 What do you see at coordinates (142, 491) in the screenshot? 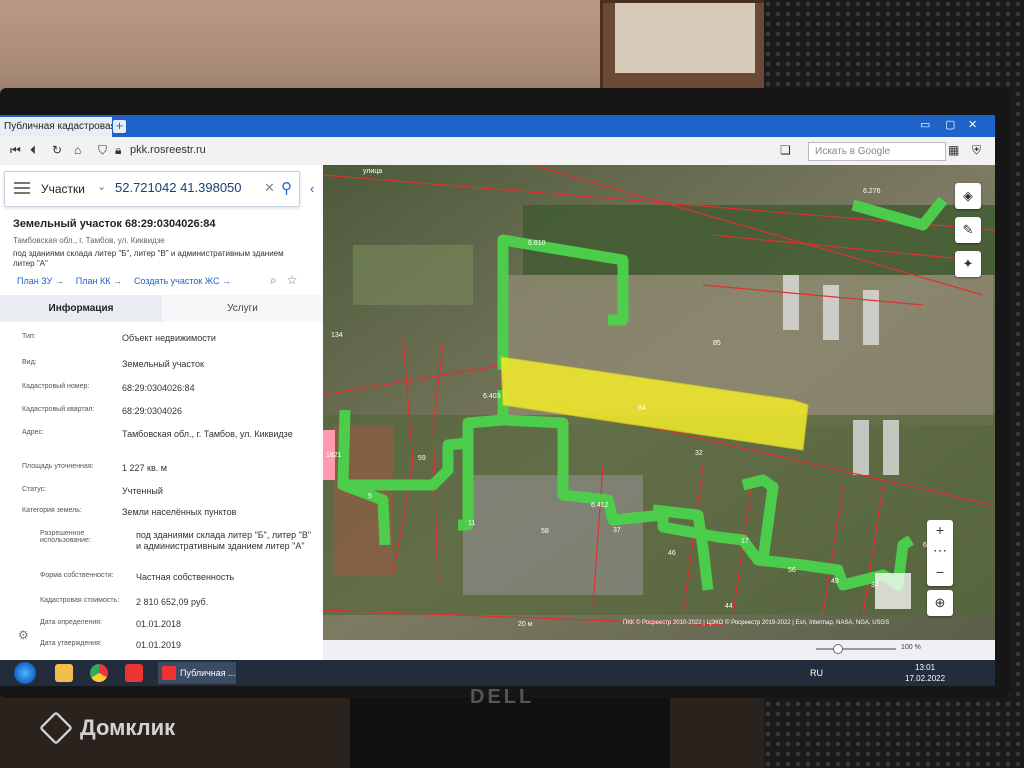
I see `info-value: Учтенный` at bounding box center [142, 491].